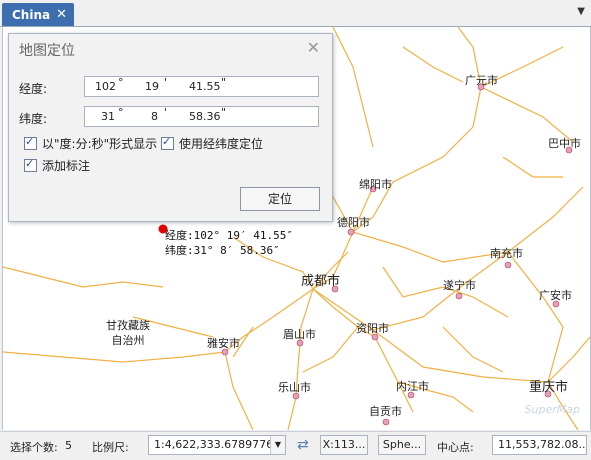 The height and width of the screenshot is (460, 591). Describe the element at coordinates (223, 343) in the screenshot. I see `city-label: 雅安市` at that location.